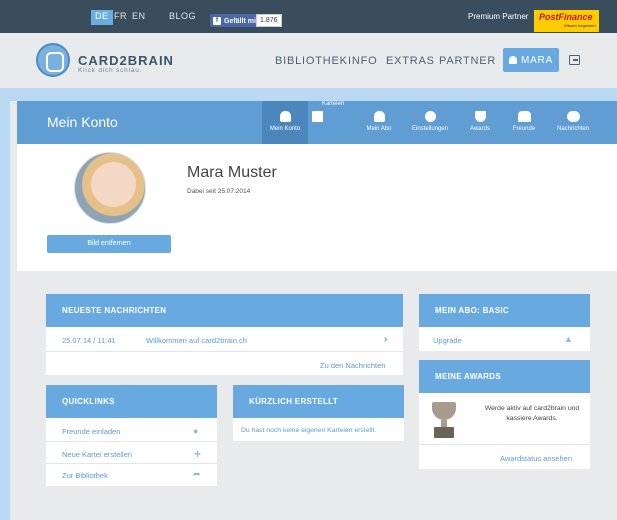 The width and height of the screenshot is (617, 520). Describe the element at coordinates (524, 116) in the screenshot. I see `friends-icon` at that location.